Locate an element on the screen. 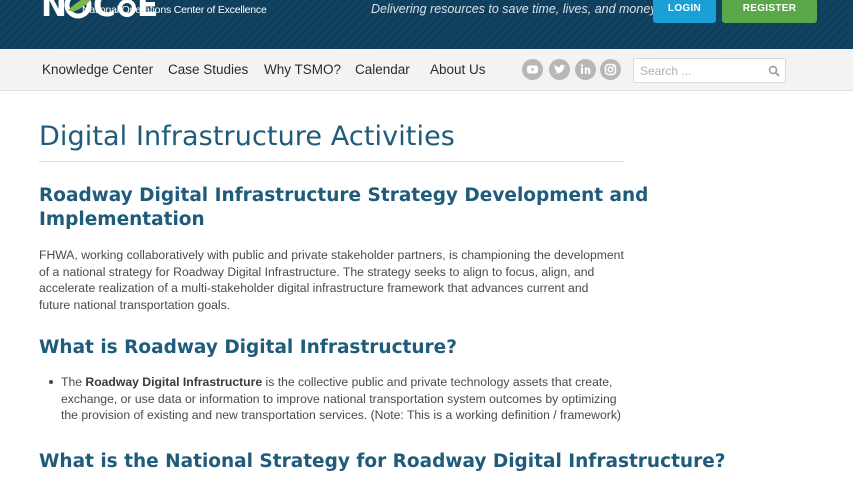 The width and height of the screenshot is (853, 480). linkedin-icon is located at coordinates (585, 69).